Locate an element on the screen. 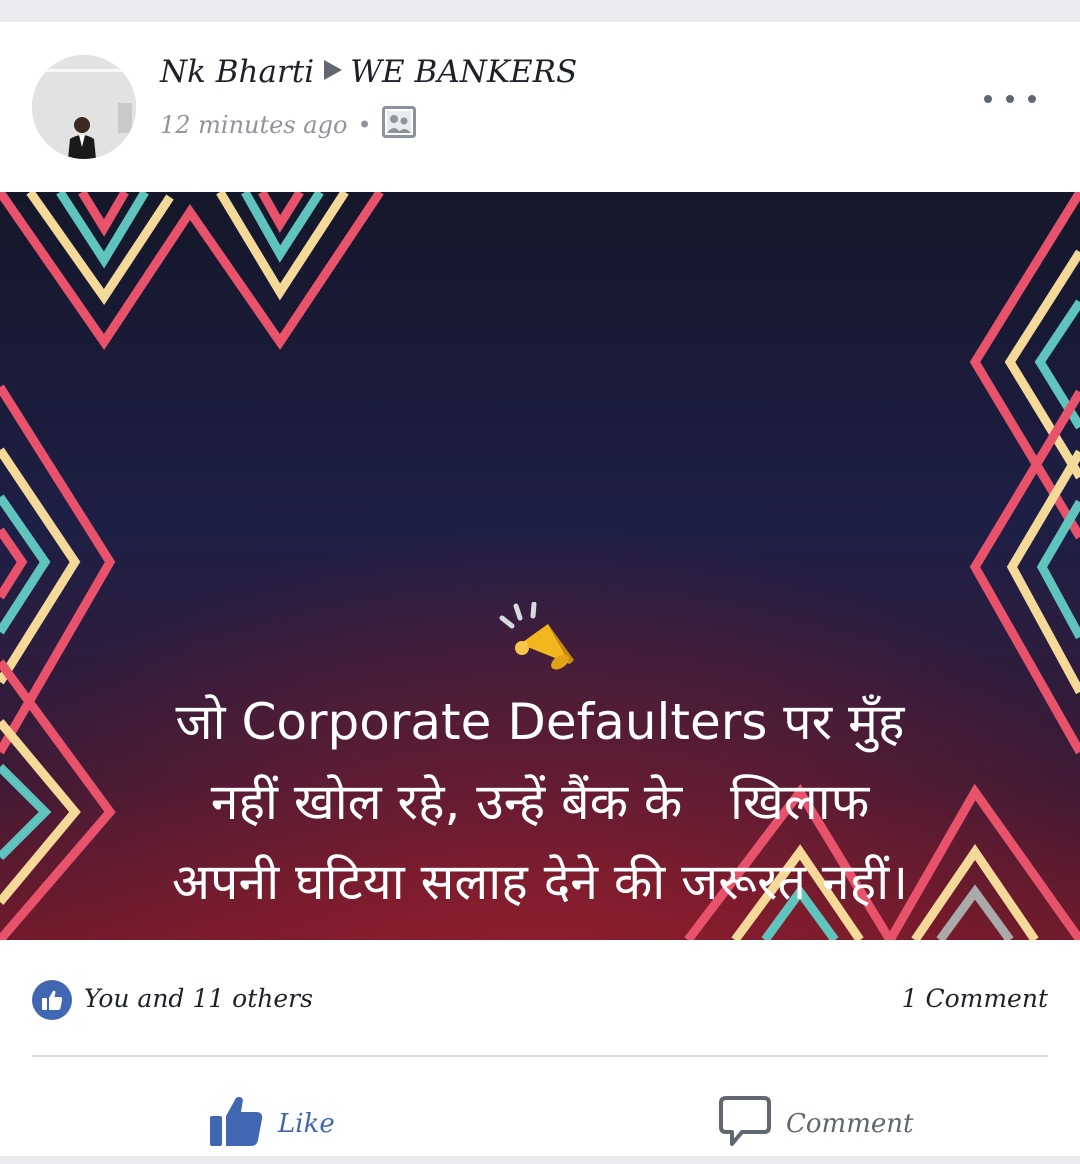  post-meta: 12 minutes ago • is located at coordinates (288, 125).